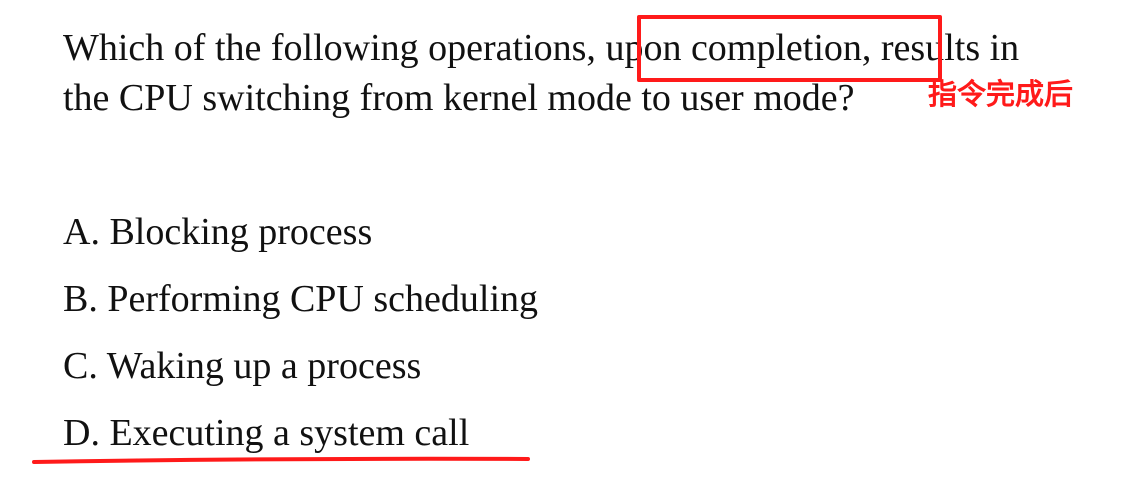  Describe the element at coordinates (241, 232) in the screenshot. I see `option-a-text: Blocking process` at that location.